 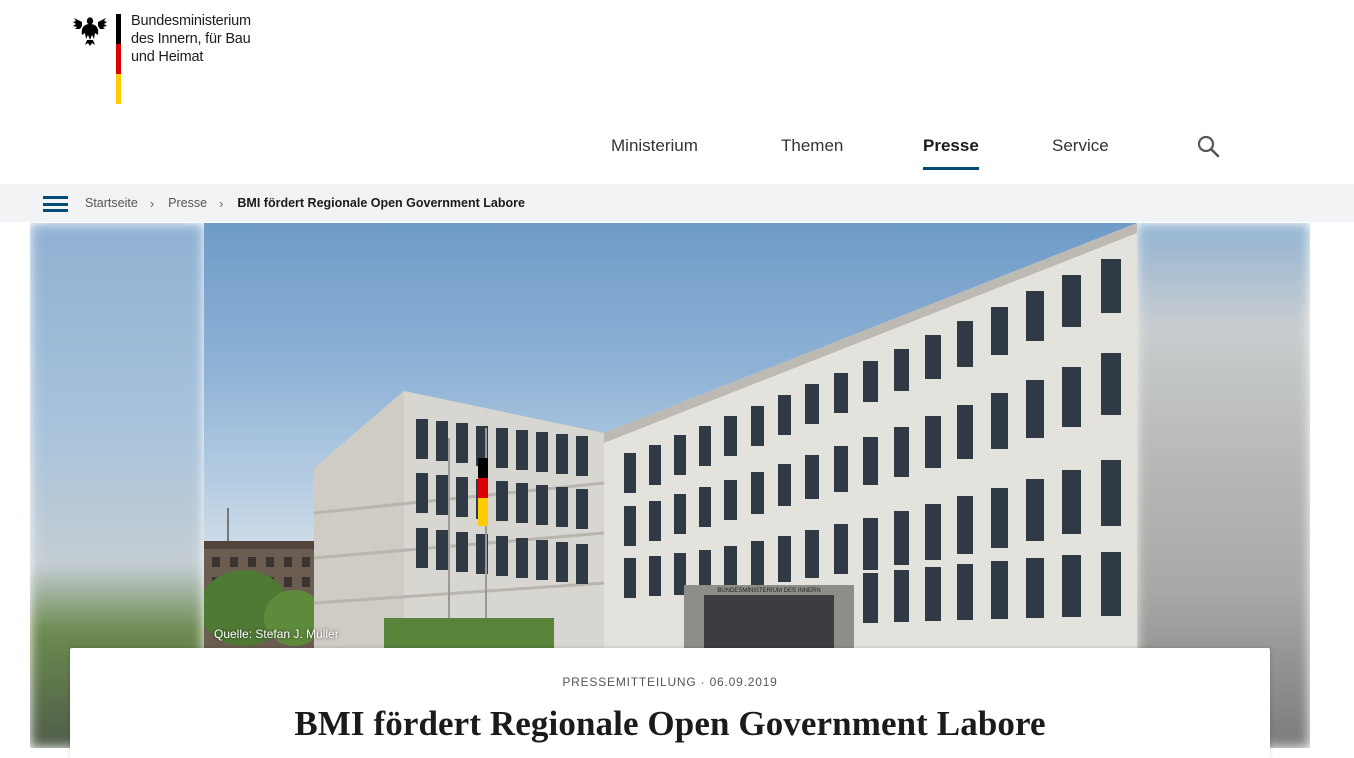 What do you see at coordinates (187, 203) in the screenshot?
I see `breadcrumb-presse: Presse` at bounding box center [187, 203].